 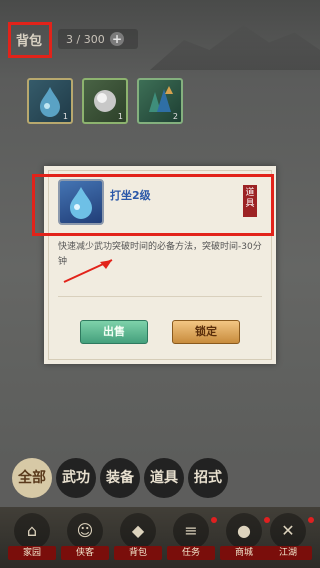 What do you see at coordinates (114, 332) in the screenshot?
I see `sell-button: 出售` at bounding box center [114, 332].